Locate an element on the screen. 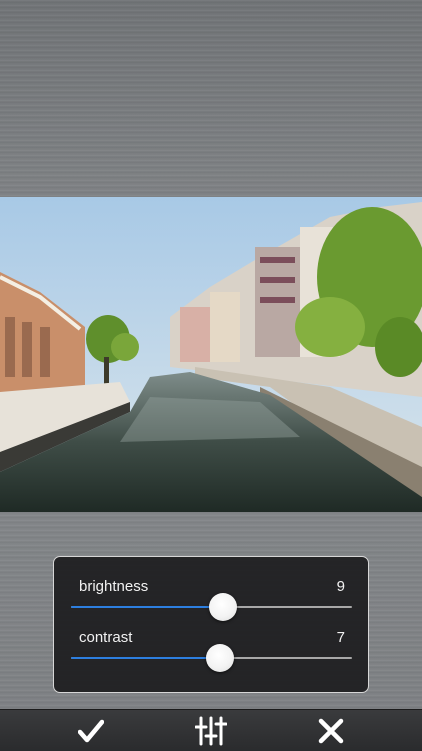 This screenshot has height=751, width=422. contrast-slider-fill is located at coordinates (145, 658).